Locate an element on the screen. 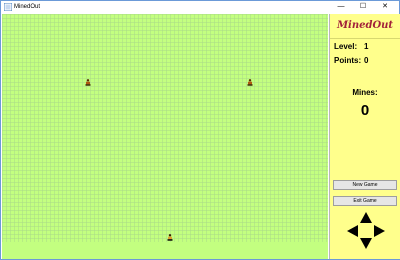 The width and height of the screenshot is (400, 260). mines-count: 0 is located at coordinates (365, 110).